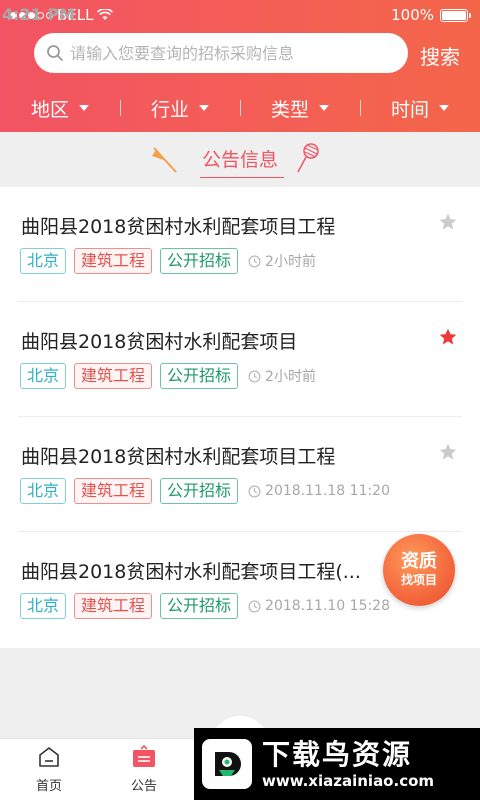 Image resolution: width=480 pixels, height=800 pixels. I want to click on search-icon, so click(55, 53).